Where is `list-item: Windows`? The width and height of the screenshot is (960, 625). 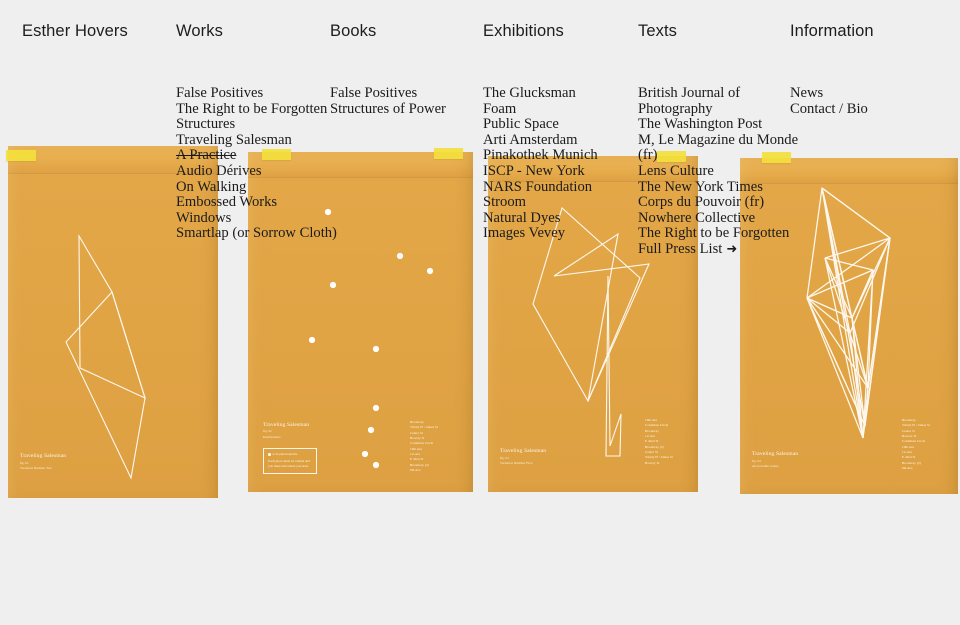 list-item: Windows is located at coordinates (256, 218).